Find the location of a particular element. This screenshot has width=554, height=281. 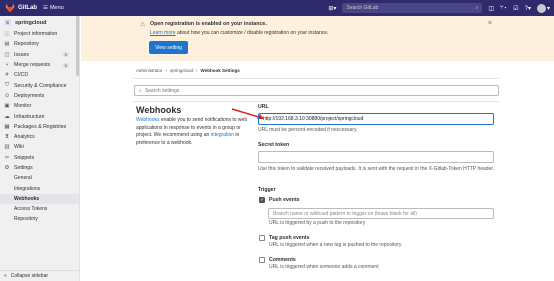

sidebar-item-label: Repository is located at coordinates (26, 44).